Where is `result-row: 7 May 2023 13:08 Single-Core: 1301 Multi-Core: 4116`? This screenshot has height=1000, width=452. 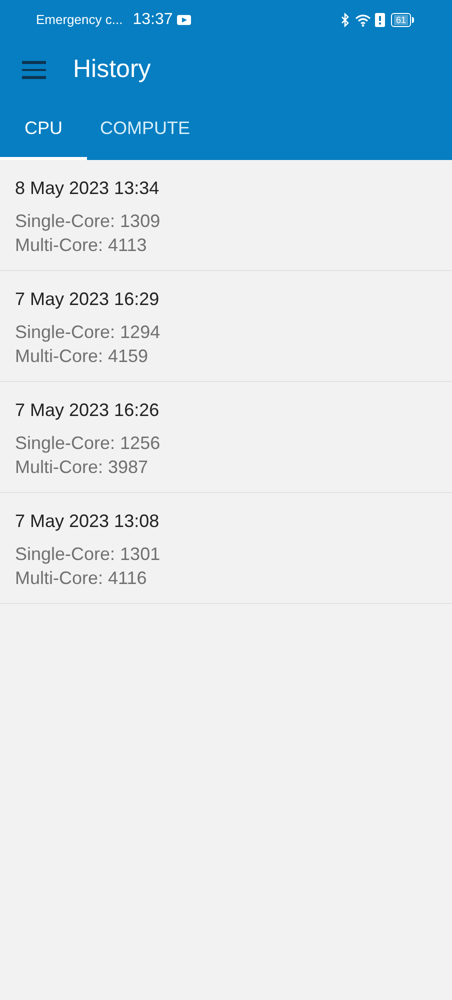
result-row: 7 May 2023 13:08 Single-Core: 1301 Multi-Core: 4116 is located at coordinates (226, 548).